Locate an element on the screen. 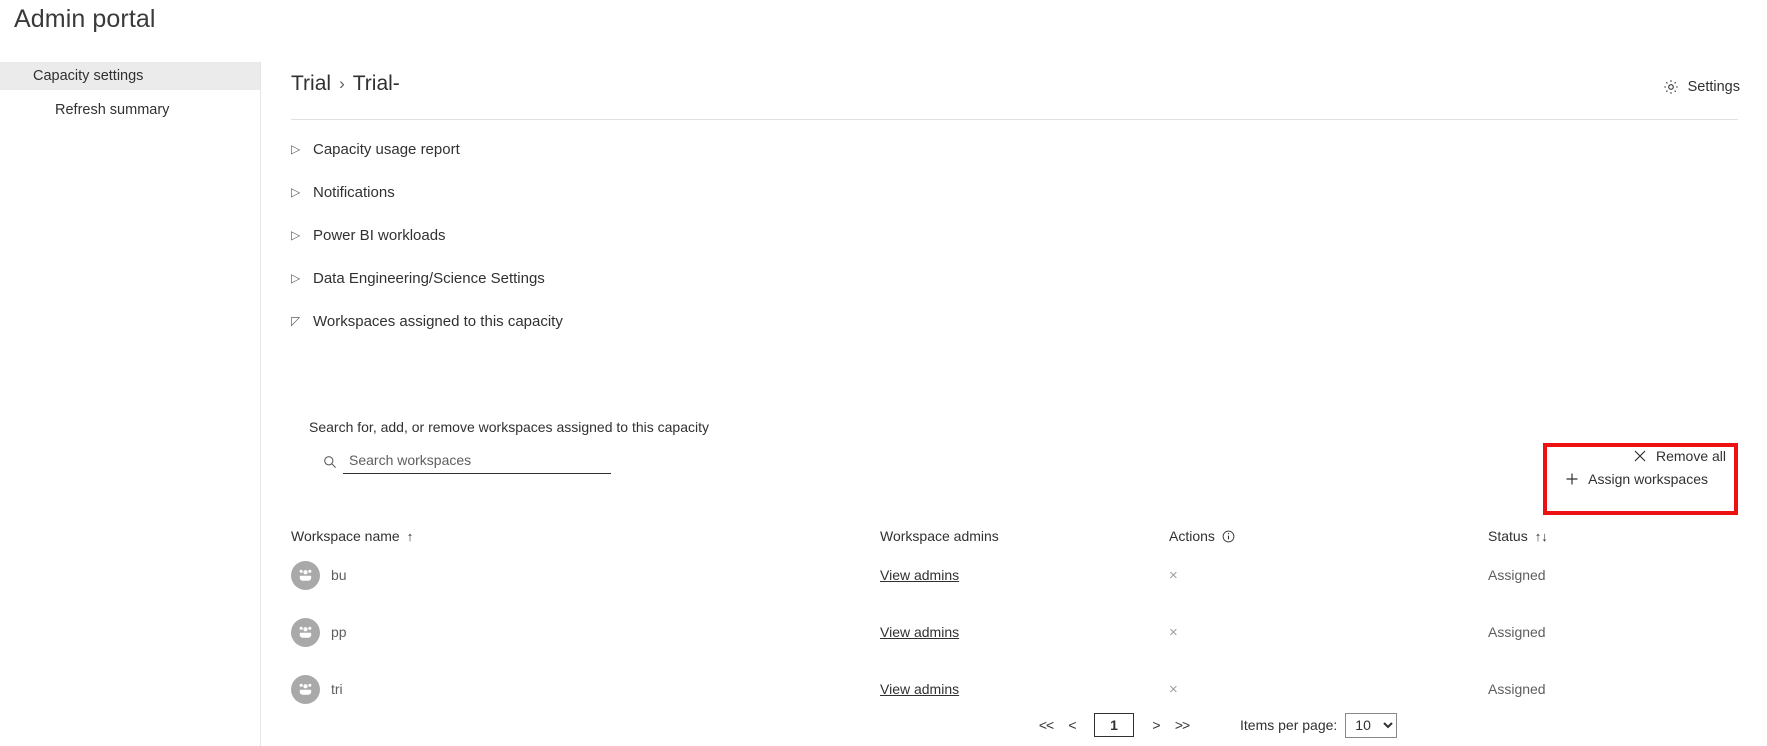 This screenshot has width=1767, height=746. chevron-down-icon: ◸ is located at coordinates (296, 321).